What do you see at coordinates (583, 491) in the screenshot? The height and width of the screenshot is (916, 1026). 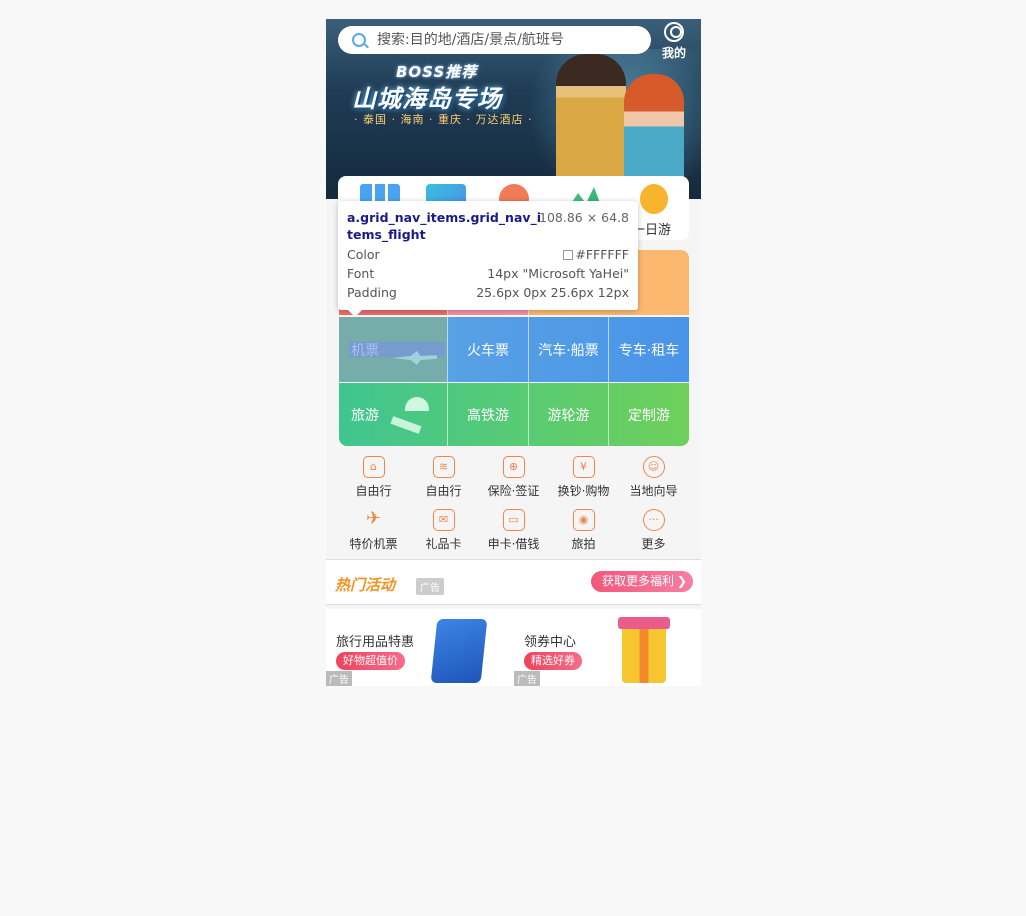 I see `icon-label: 换钞·购物` at bounding box center [583, 491].